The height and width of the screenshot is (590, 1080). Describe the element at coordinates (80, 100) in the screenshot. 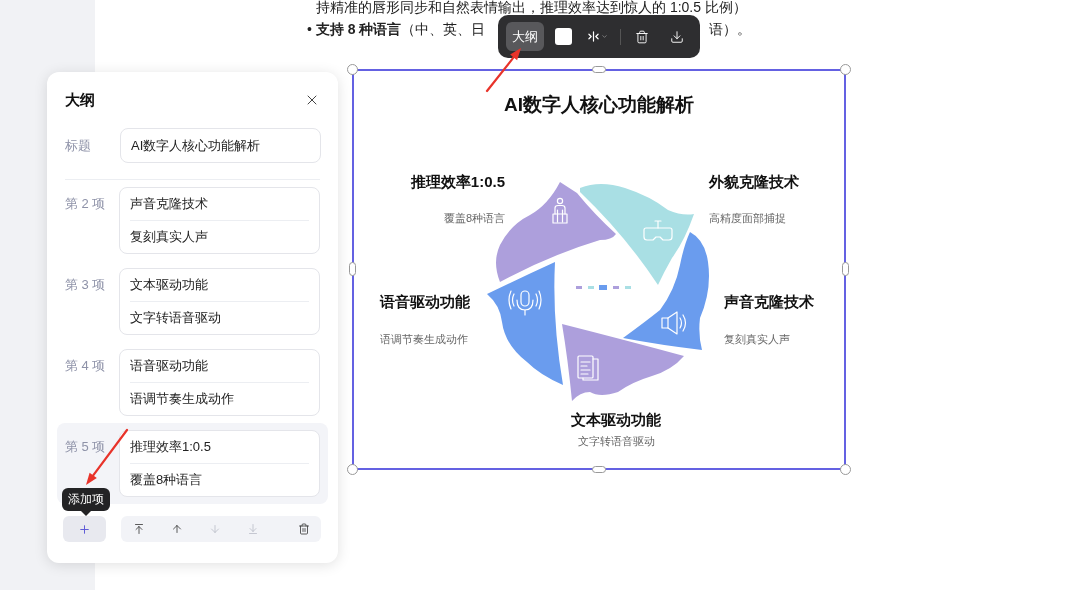

I see `panel-title: 大纲` at that location.